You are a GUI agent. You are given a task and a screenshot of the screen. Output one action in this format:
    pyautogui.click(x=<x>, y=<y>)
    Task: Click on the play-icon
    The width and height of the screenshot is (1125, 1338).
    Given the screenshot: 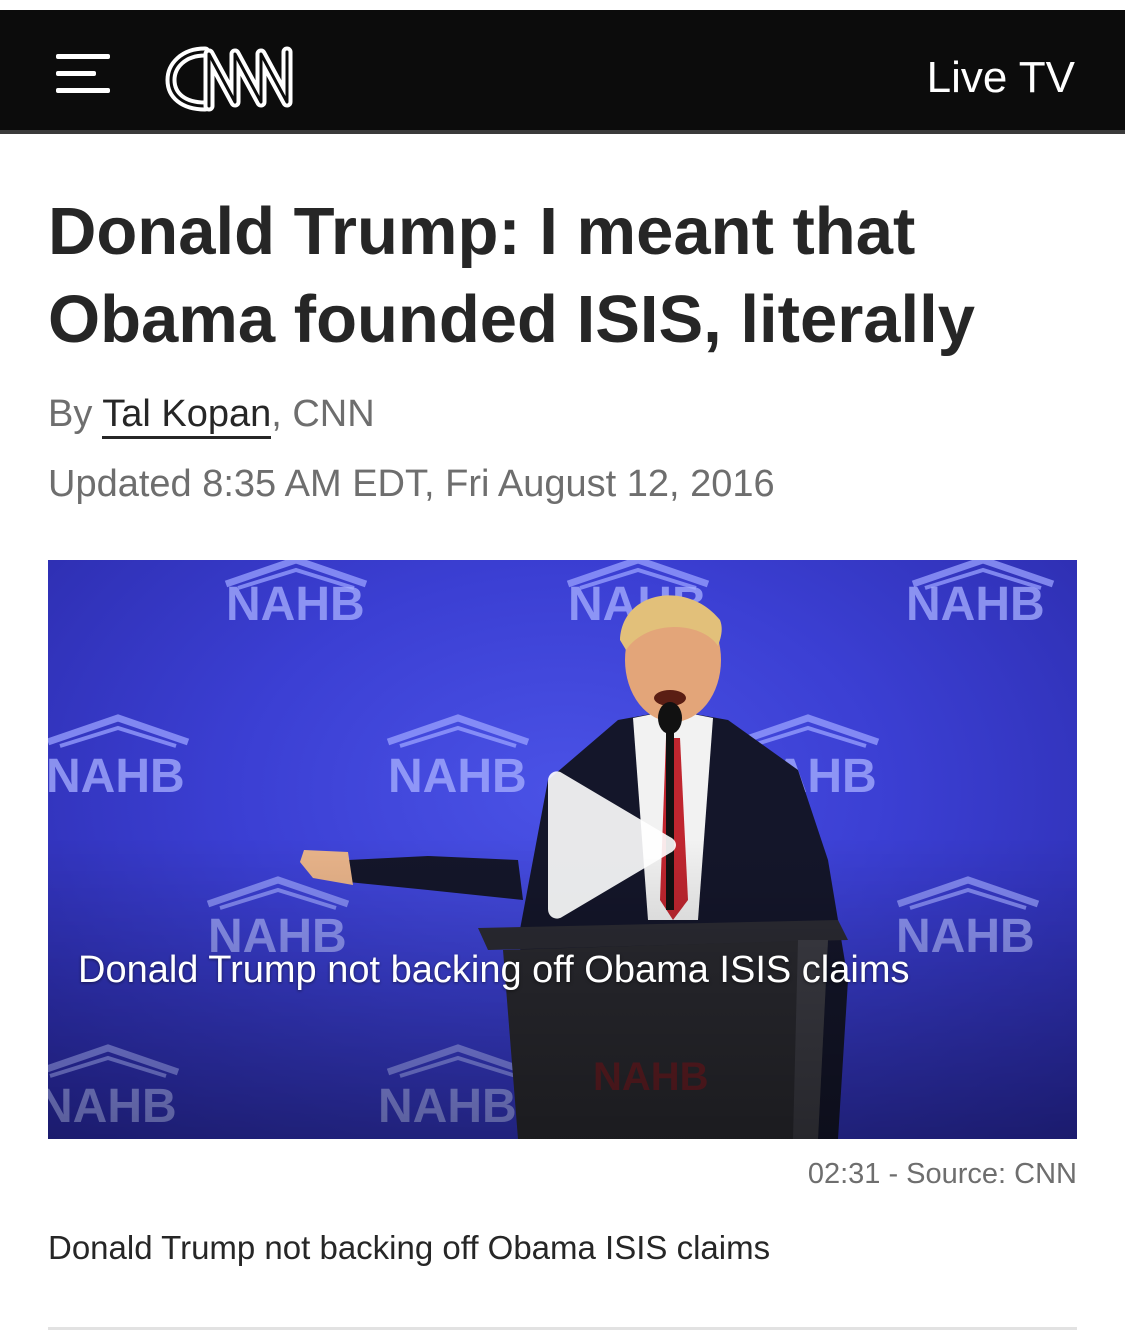 What is the action you would take?
    pyautogui.click(x=613, y=845)
    